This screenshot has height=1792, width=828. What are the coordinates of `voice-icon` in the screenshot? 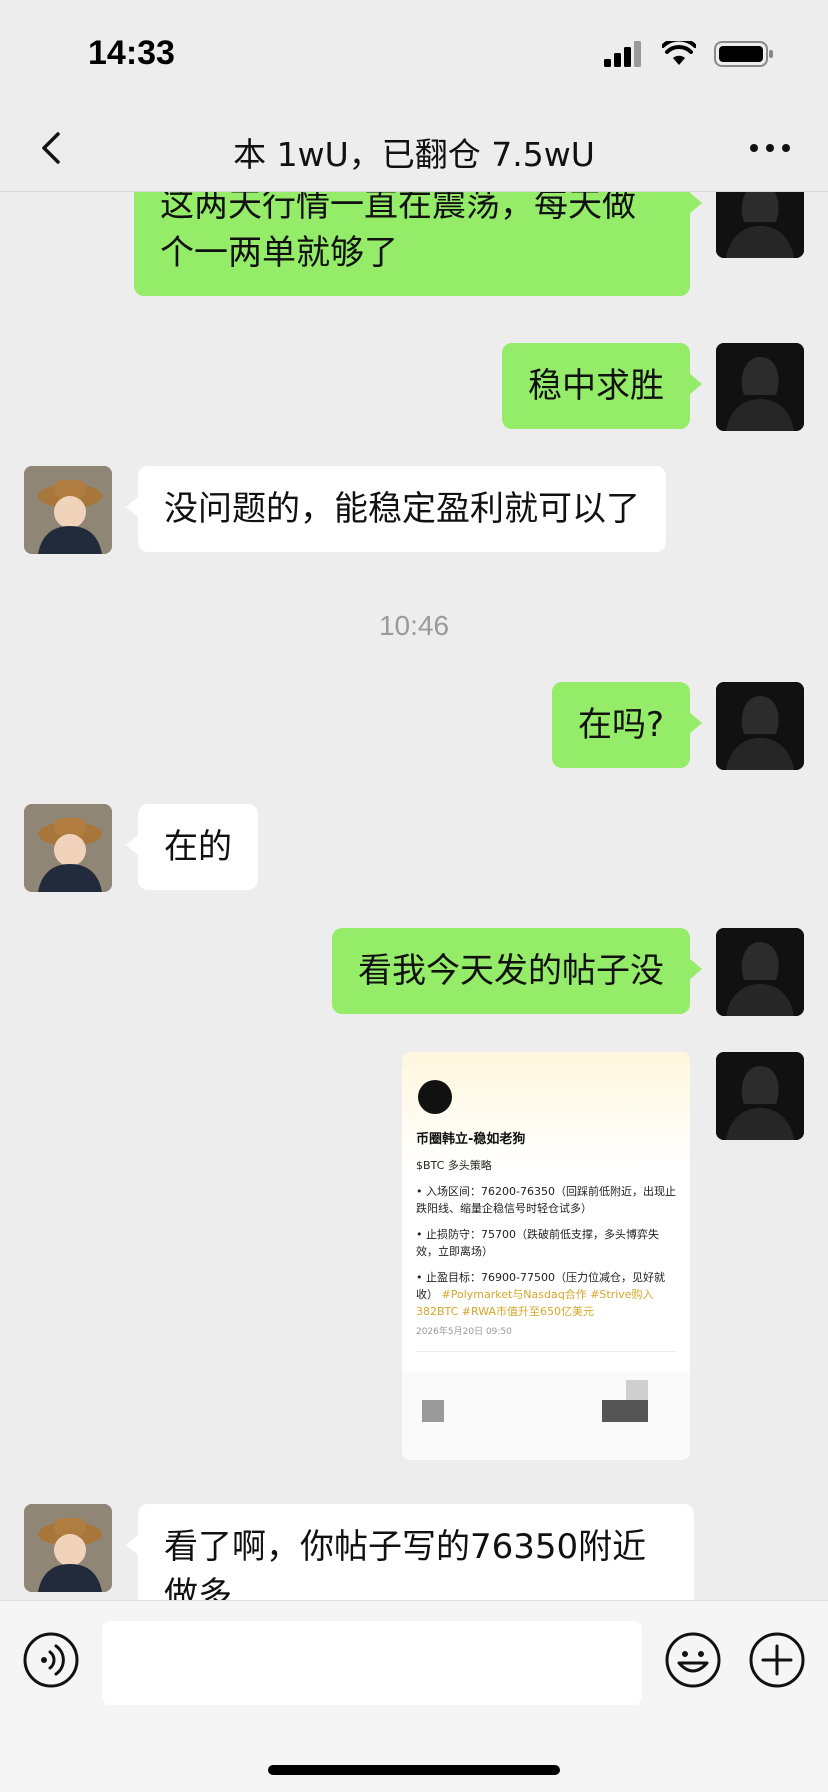 It's located at (51, 1660).